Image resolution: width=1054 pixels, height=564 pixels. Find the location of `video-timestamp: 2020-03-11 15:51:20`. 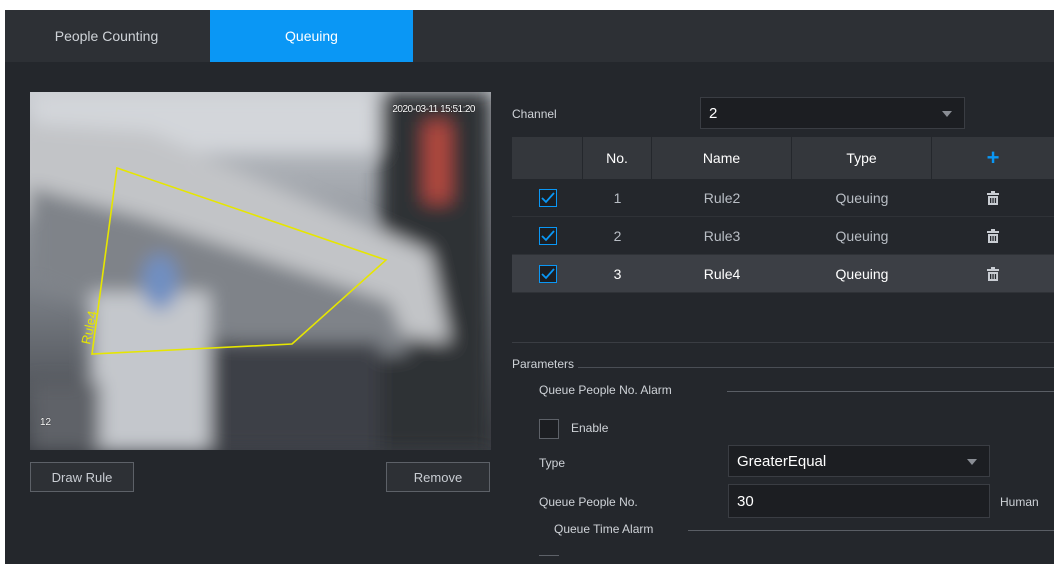

video-timestamp: 2020-03-11 15:51:20 is located at coordinates (433, 109).